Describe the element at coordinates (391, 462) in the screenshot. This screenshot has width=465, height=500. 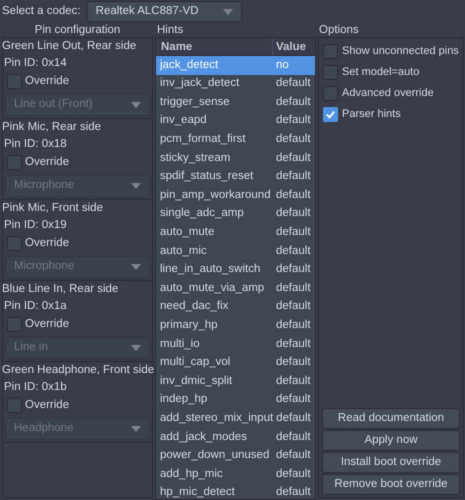
I see `action-button: Install boot override` at that location.